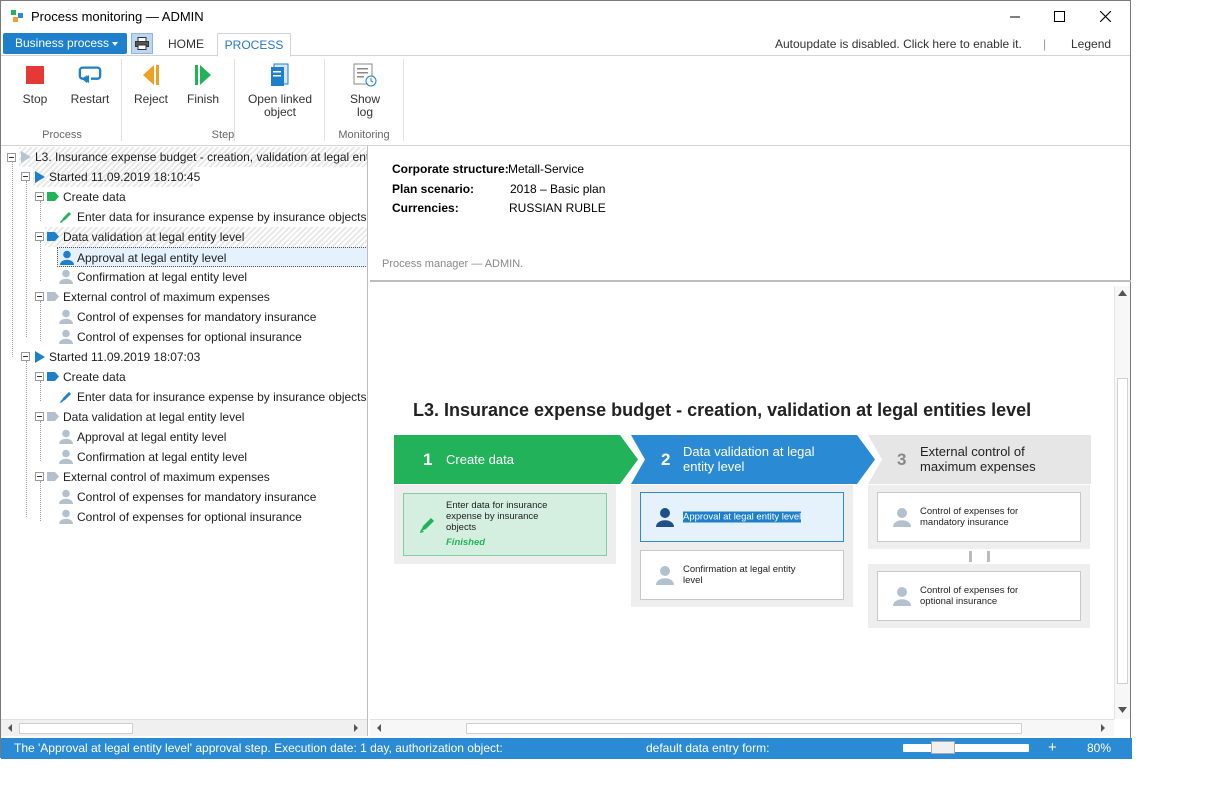  Describe the element at coordinates (150, 99) in the screenshot. I see `reject-label: Reject` at that location.